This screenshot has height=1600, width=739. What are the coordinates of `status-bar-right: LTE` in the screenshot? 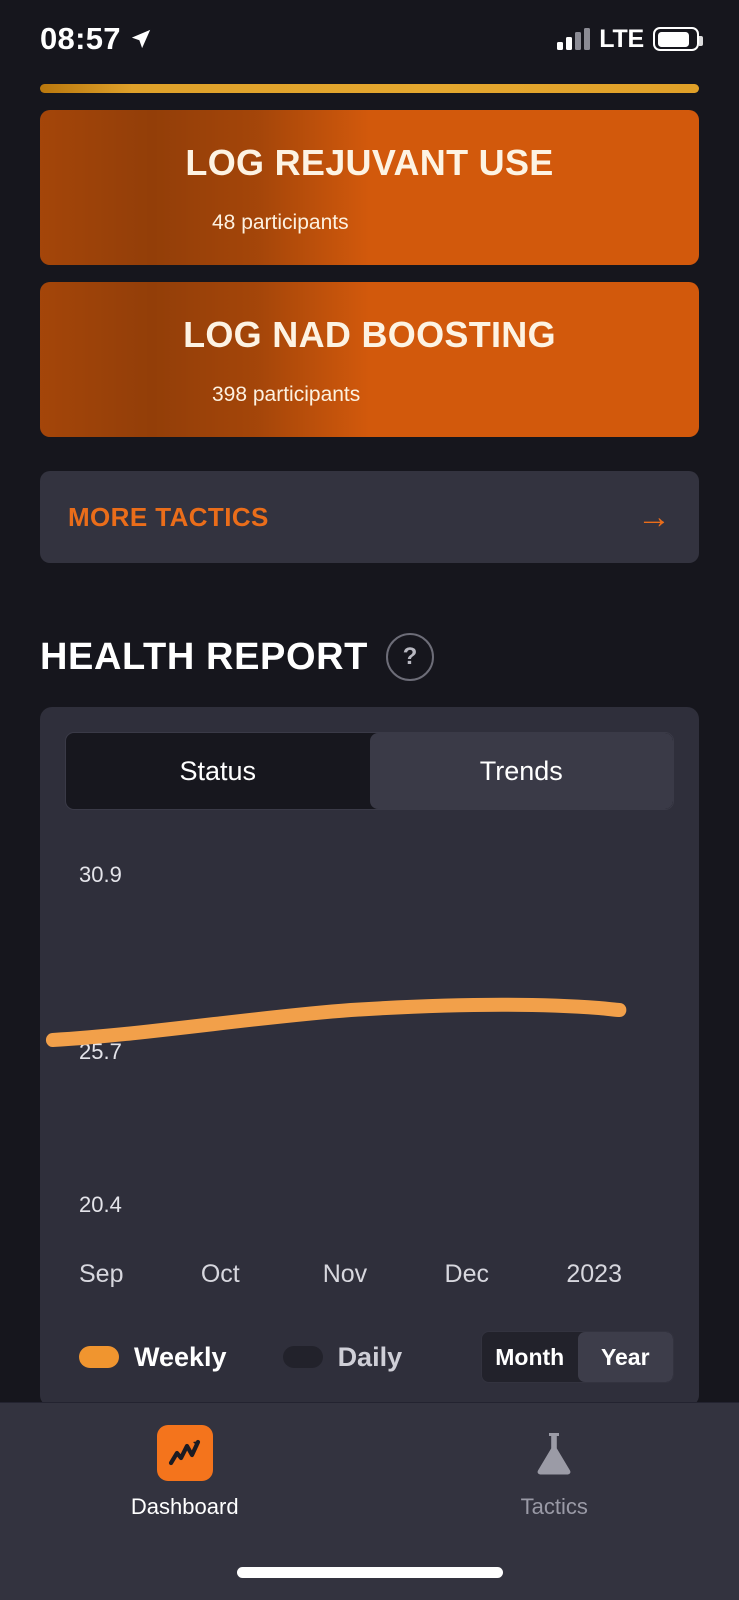 It's located at (630, 39).